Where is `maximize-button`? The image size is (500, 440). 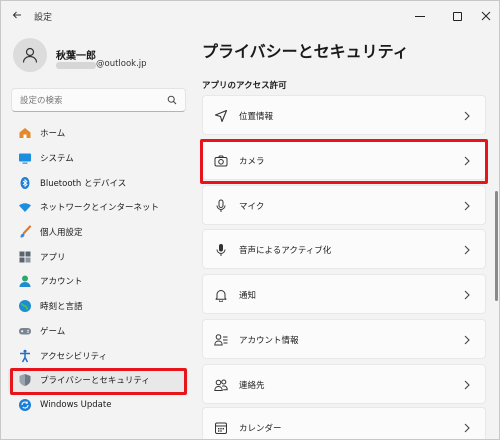
maximize-button is located at coordinates (457, 16).